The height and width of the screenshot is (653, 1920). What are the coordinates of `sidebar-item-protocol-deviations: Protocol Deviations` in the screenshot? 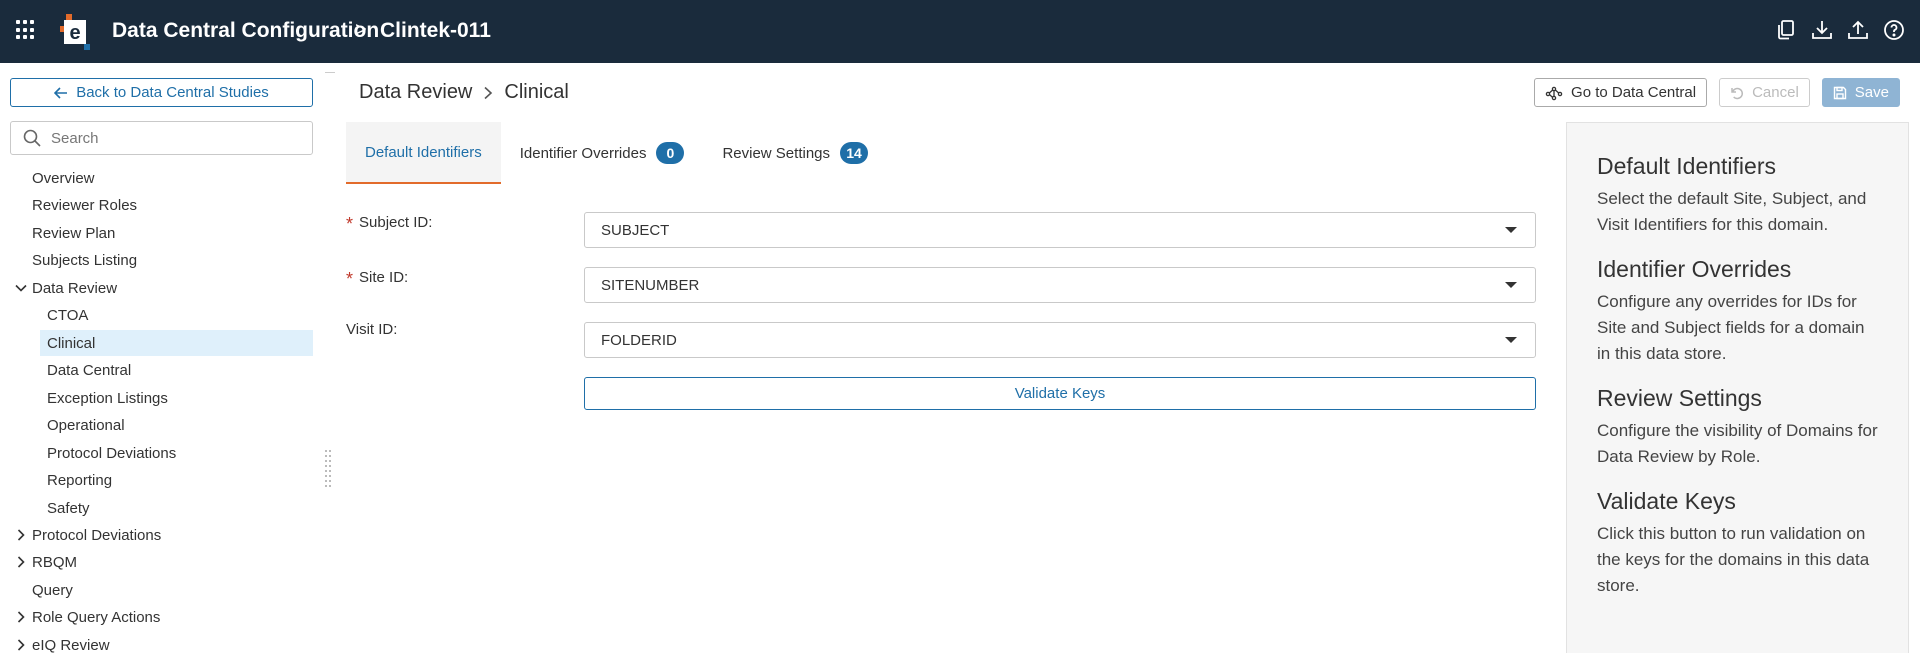 It's located at (96, 535).